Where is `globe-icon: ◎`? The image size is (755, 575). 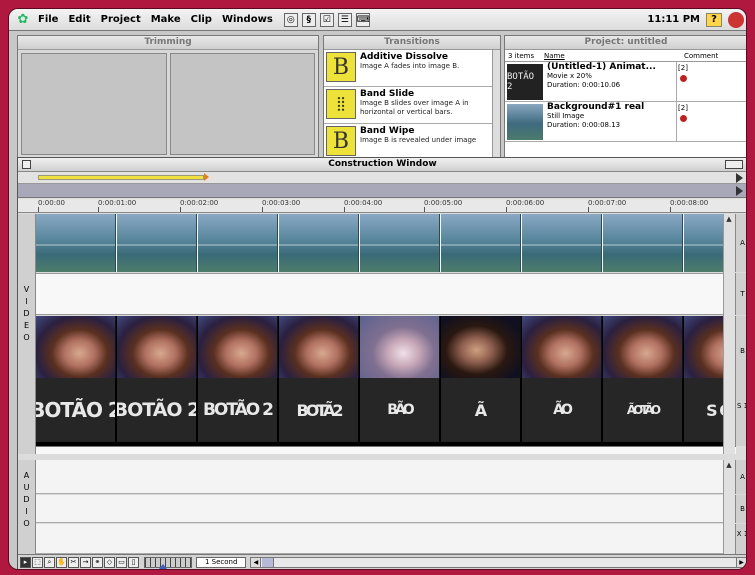
globe-icon: ◎ is located at coordinates (290, 19).